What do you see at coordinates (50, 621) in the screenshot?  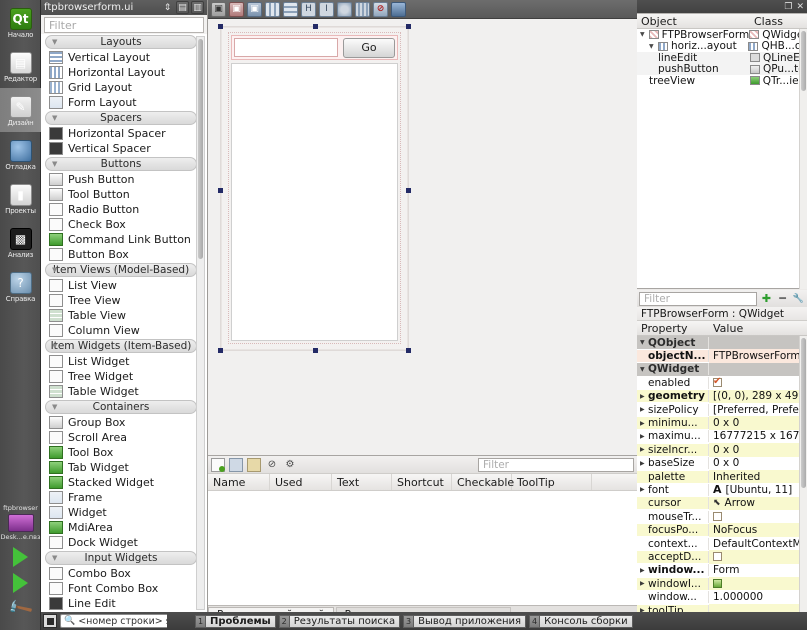 I see `locator-filter-icon` at bounding box center [50, 621].